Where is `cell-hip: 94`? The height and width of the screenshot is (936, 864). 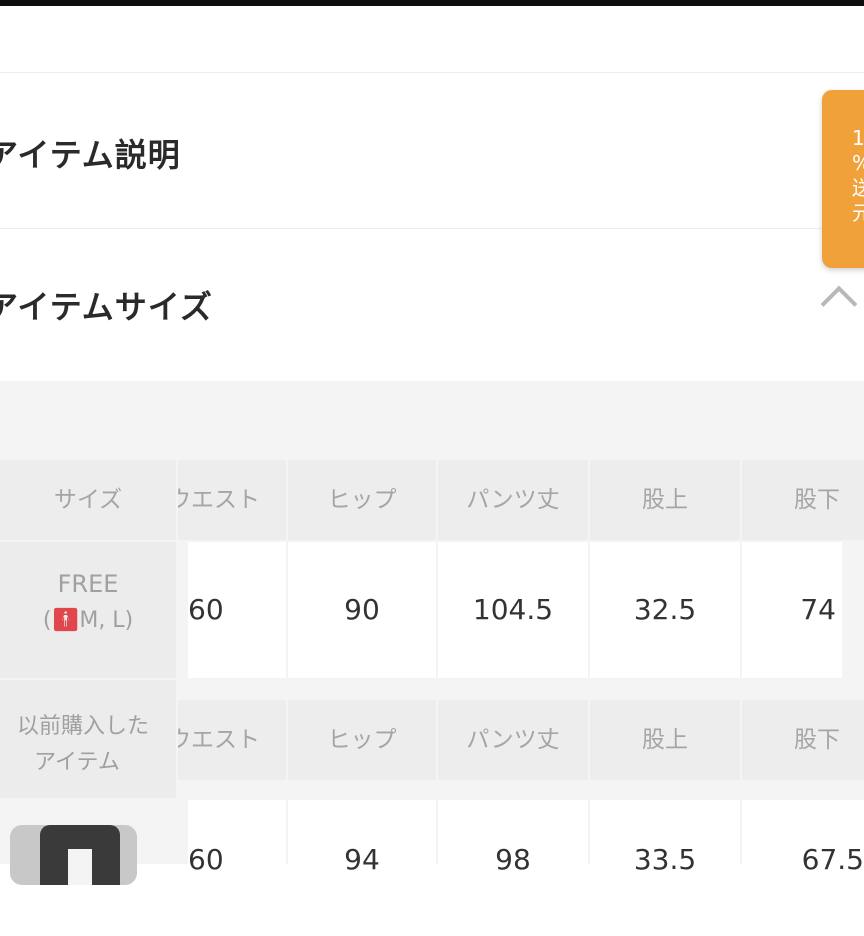 cell-hip: 94 is located at coordinates (362, 868).